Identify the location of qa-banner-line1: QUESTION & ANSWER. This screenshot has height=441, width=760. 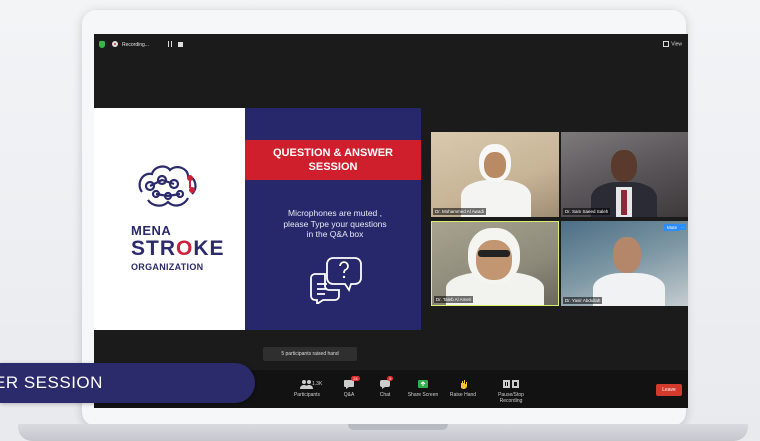
(333, 153).